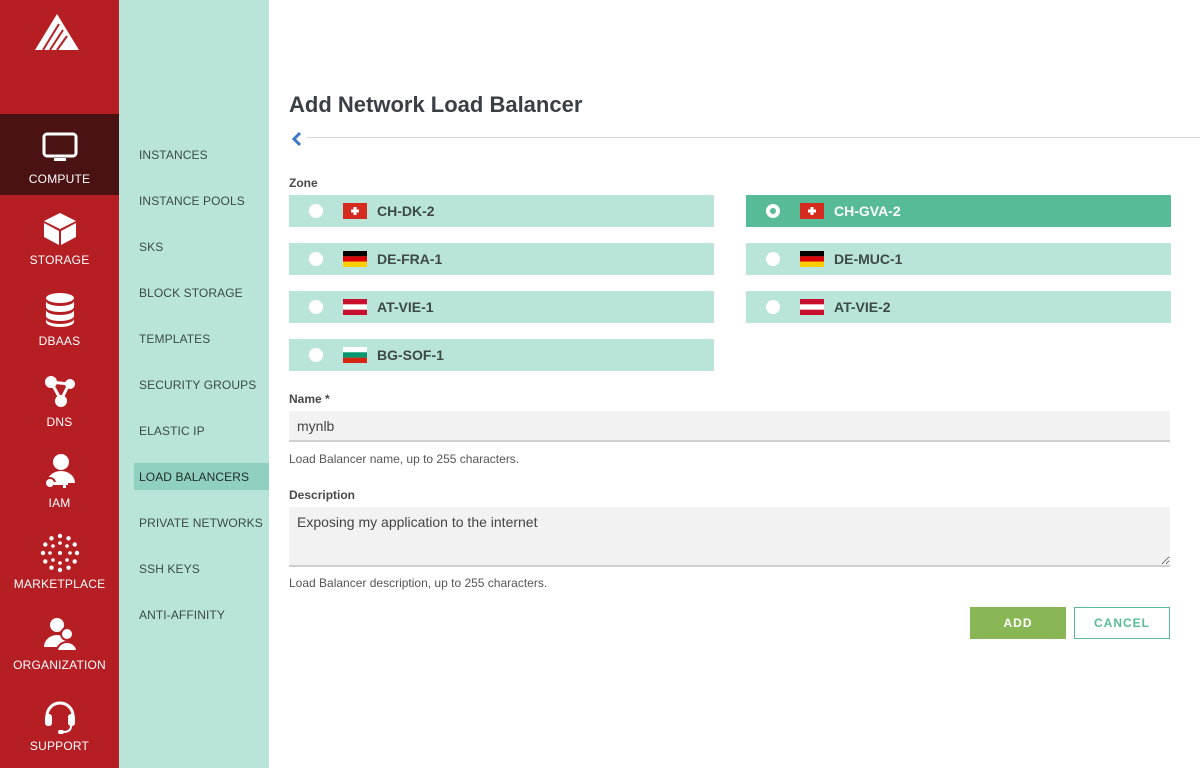 The image size is (1200, 768). I want to click on title-divider, so click(753, 137).